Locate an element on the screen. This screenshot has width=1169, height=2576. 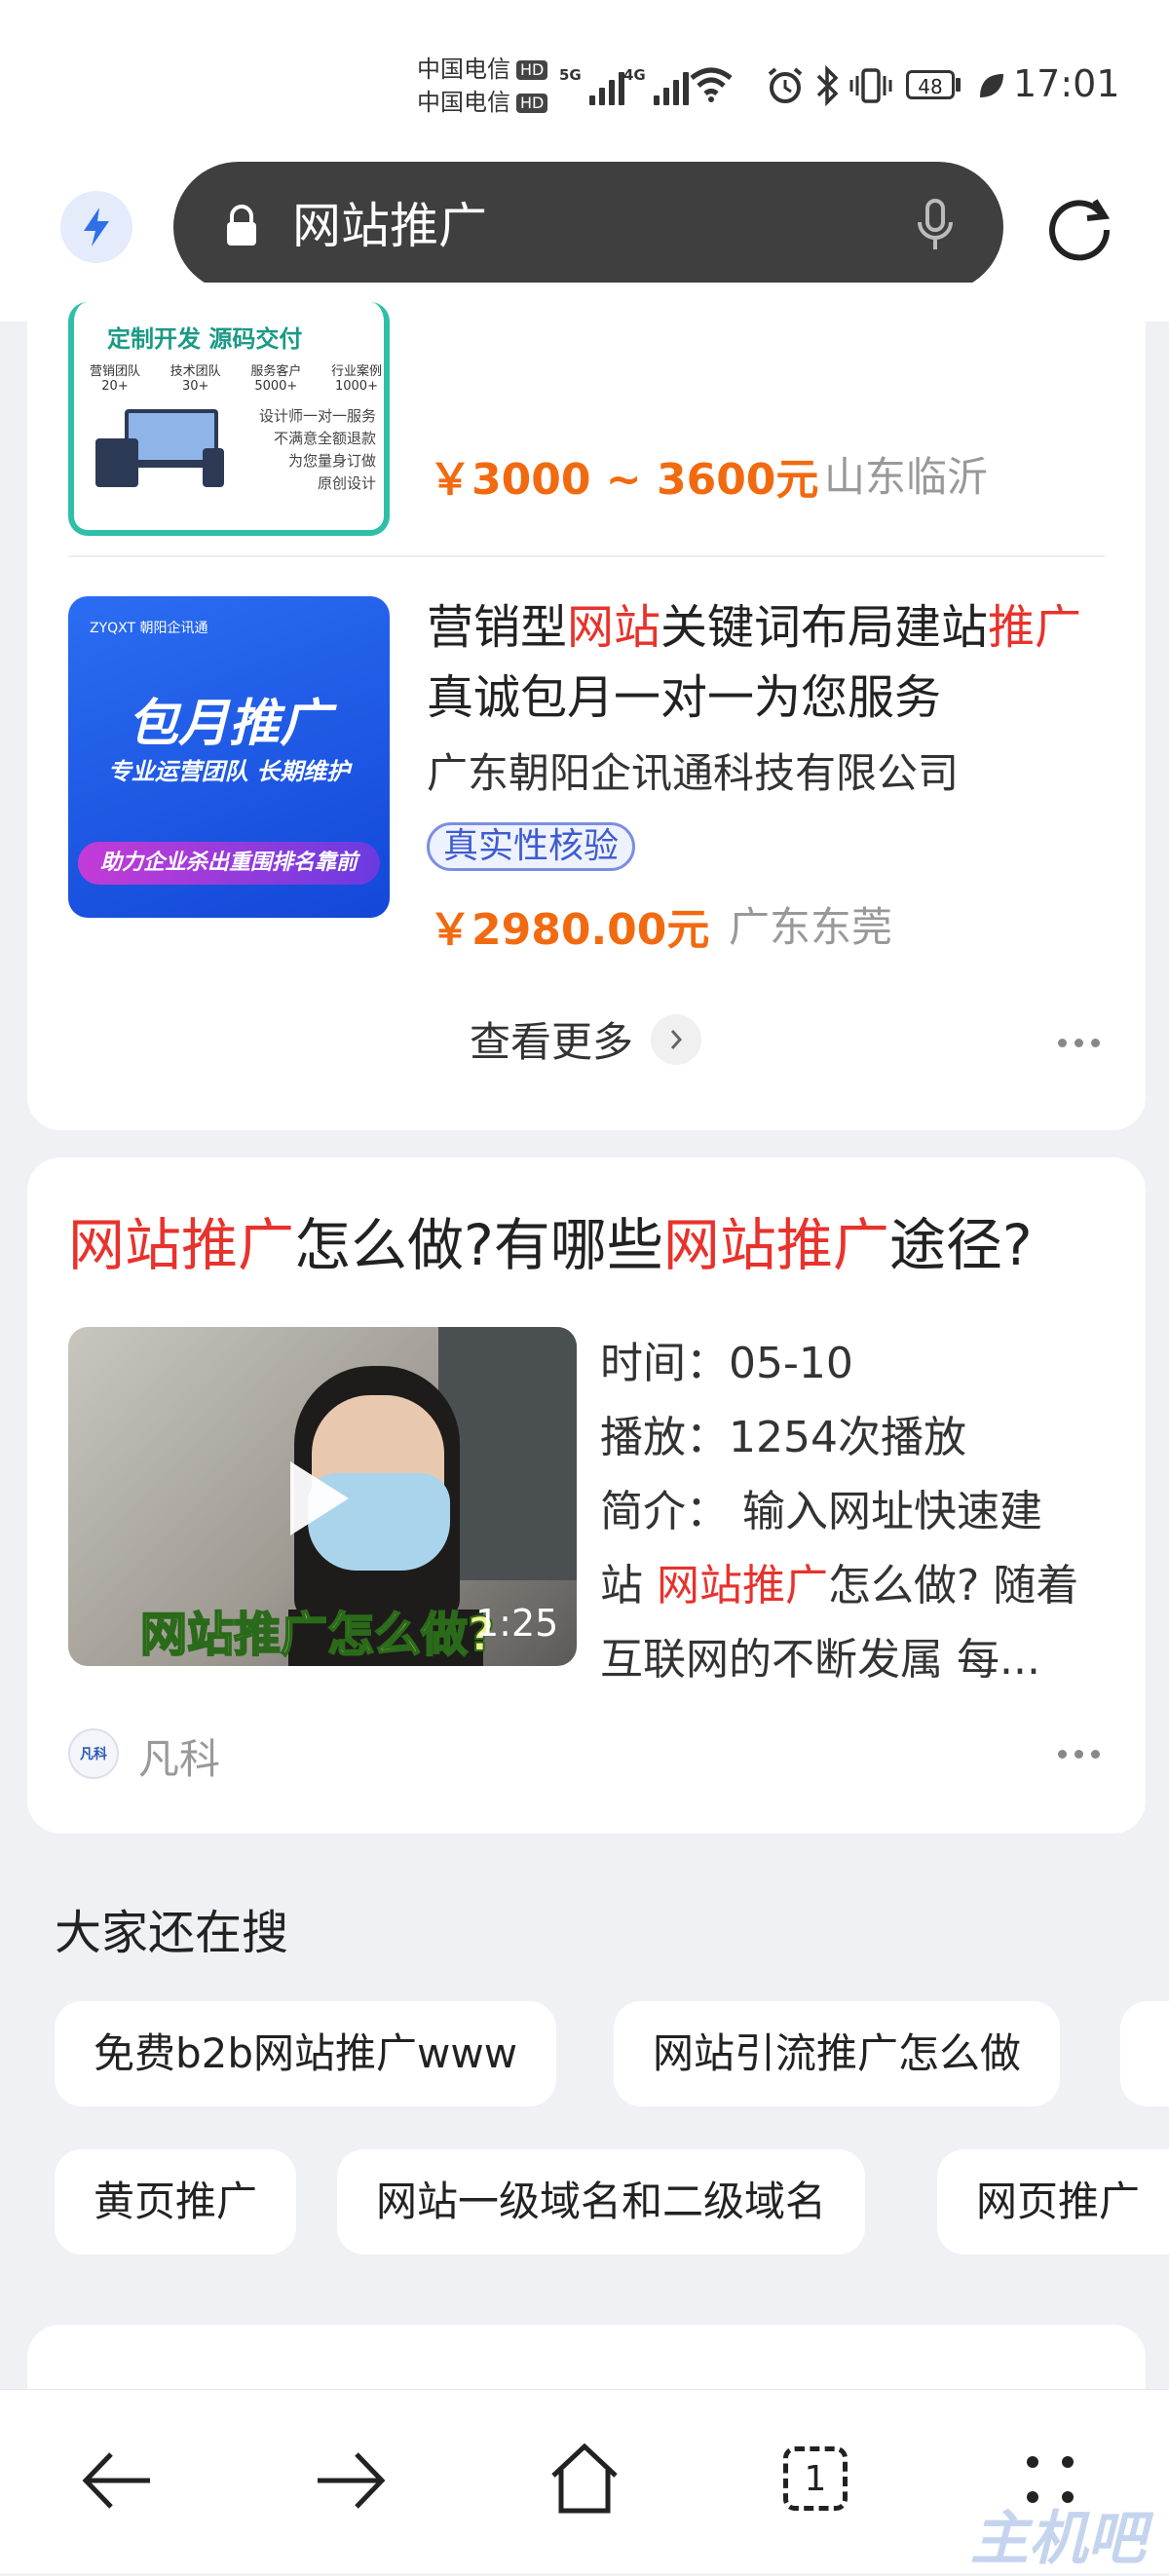
product2-title: 营销型网站关键词布局建站推广 真诚包月一对一为您服务 is located at coordinates (777, 662).